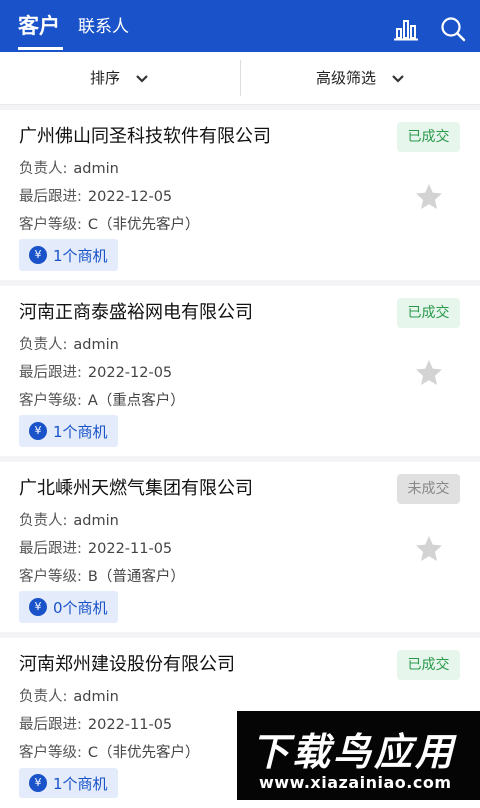 This screenshot has width=480, height=808. Describe the element at coordinates (453, 29) in the screenshot. I see `search-icon` at that location.